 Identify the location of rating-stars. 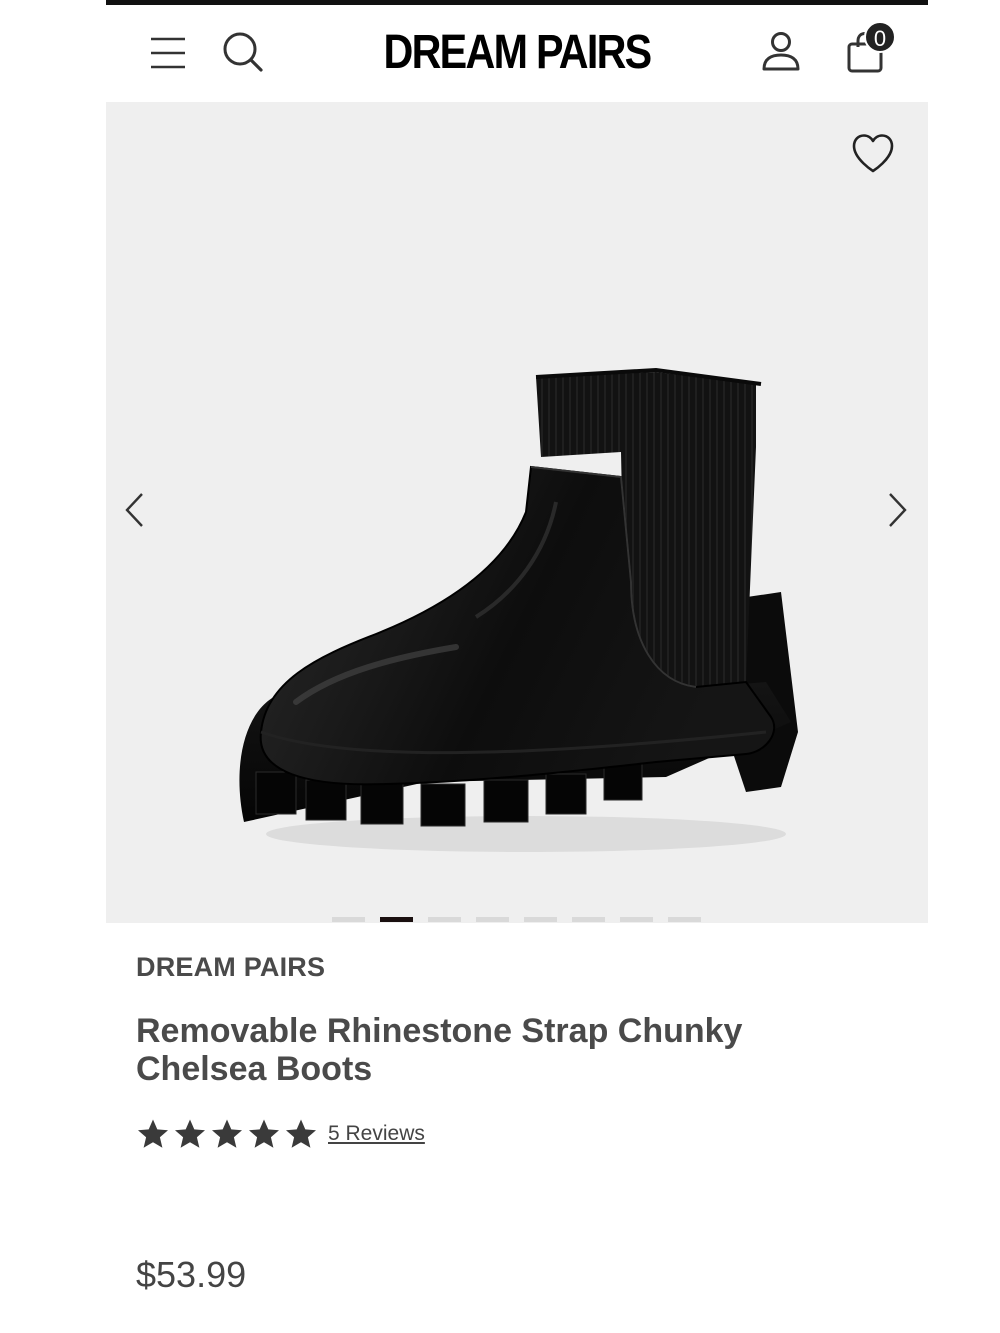
(227, 1134).